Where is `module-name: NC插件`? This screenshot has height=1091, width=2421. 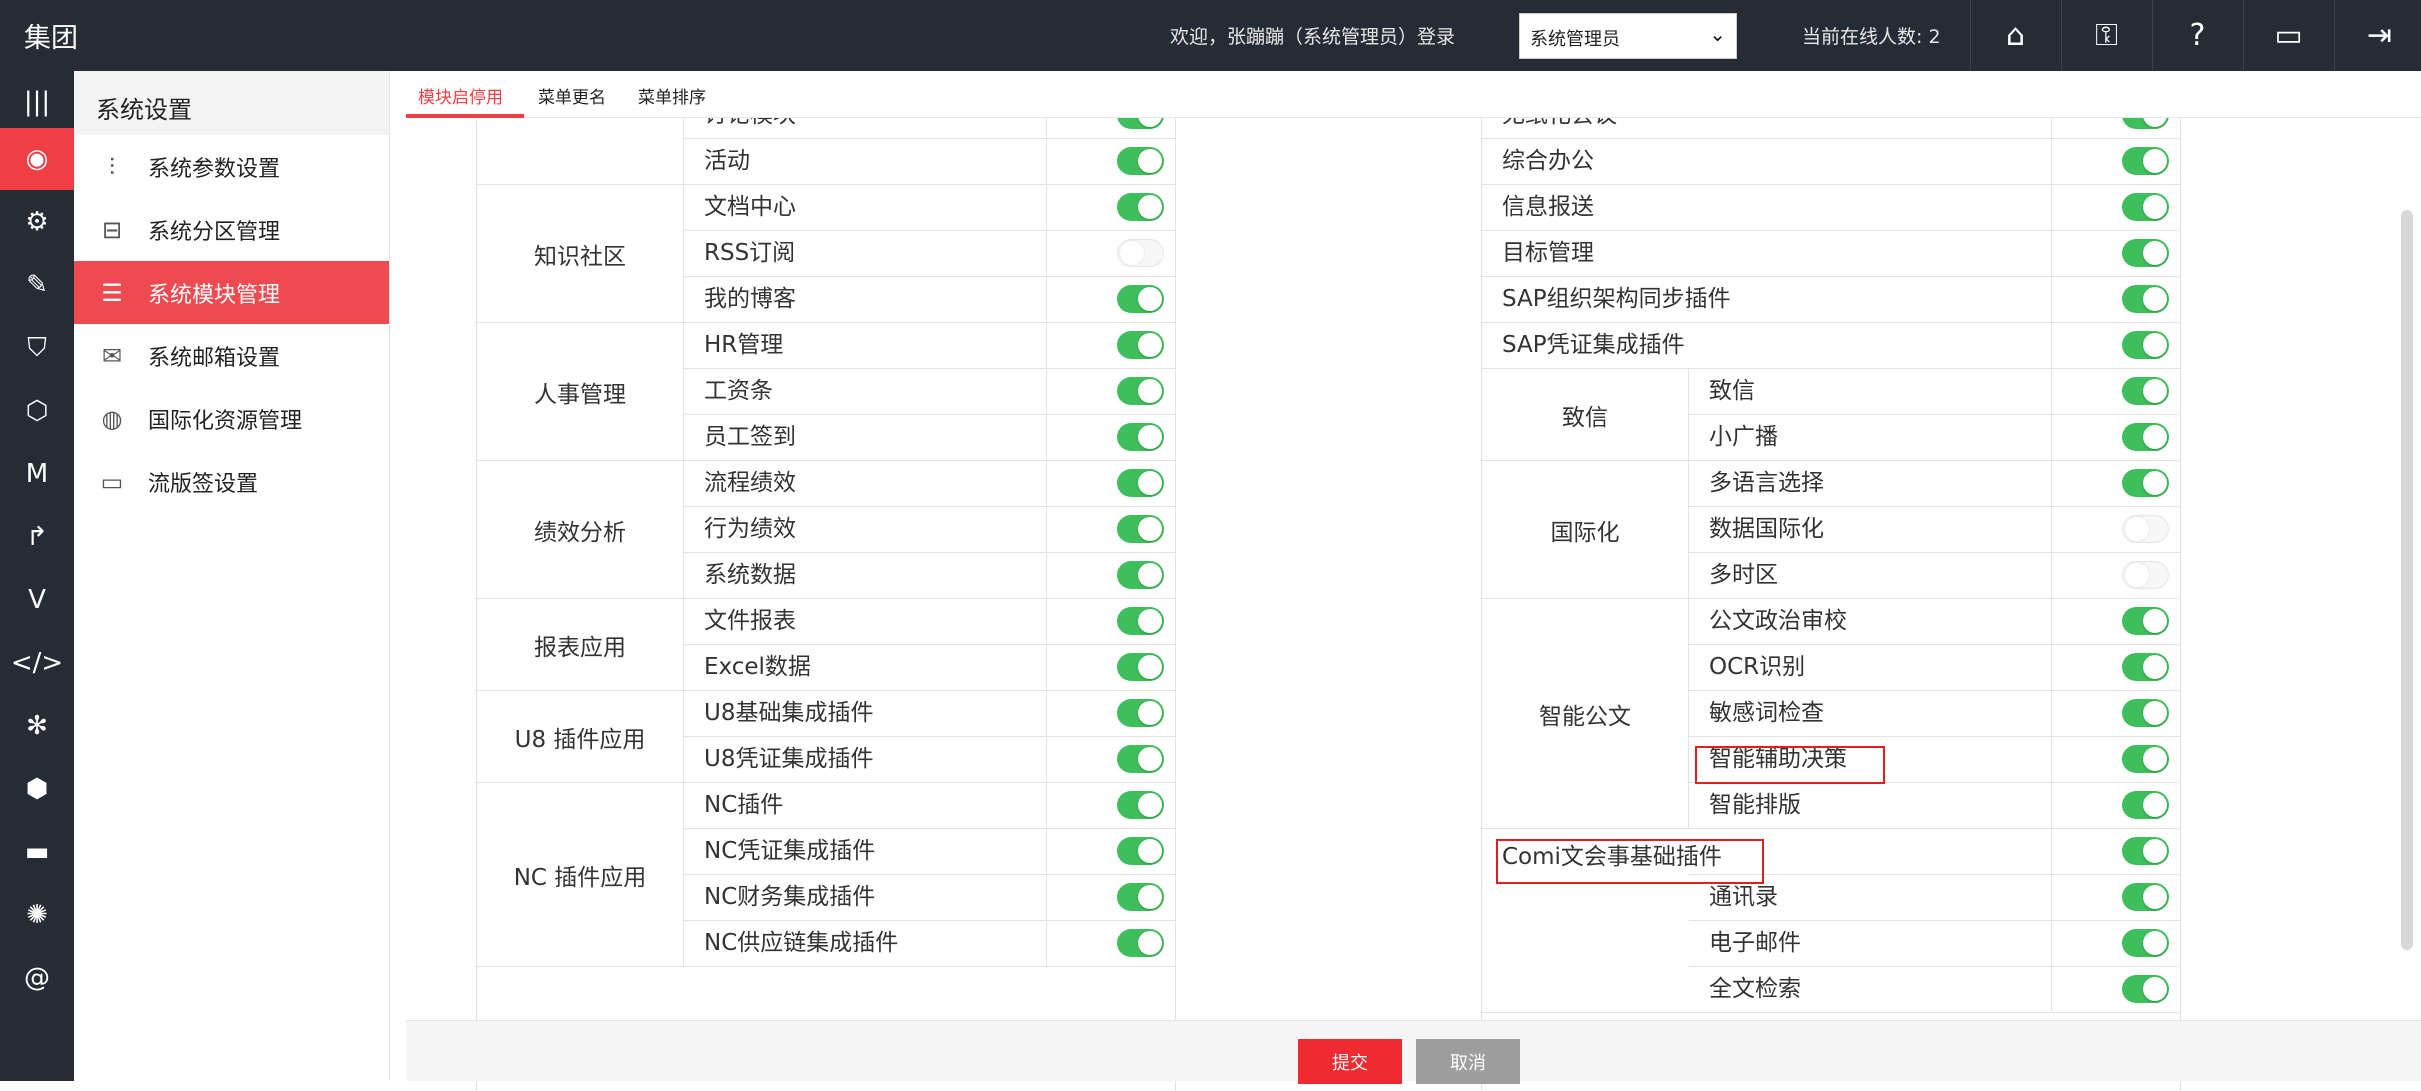 module-name: NC插件 is located at coordinates (865, 805).